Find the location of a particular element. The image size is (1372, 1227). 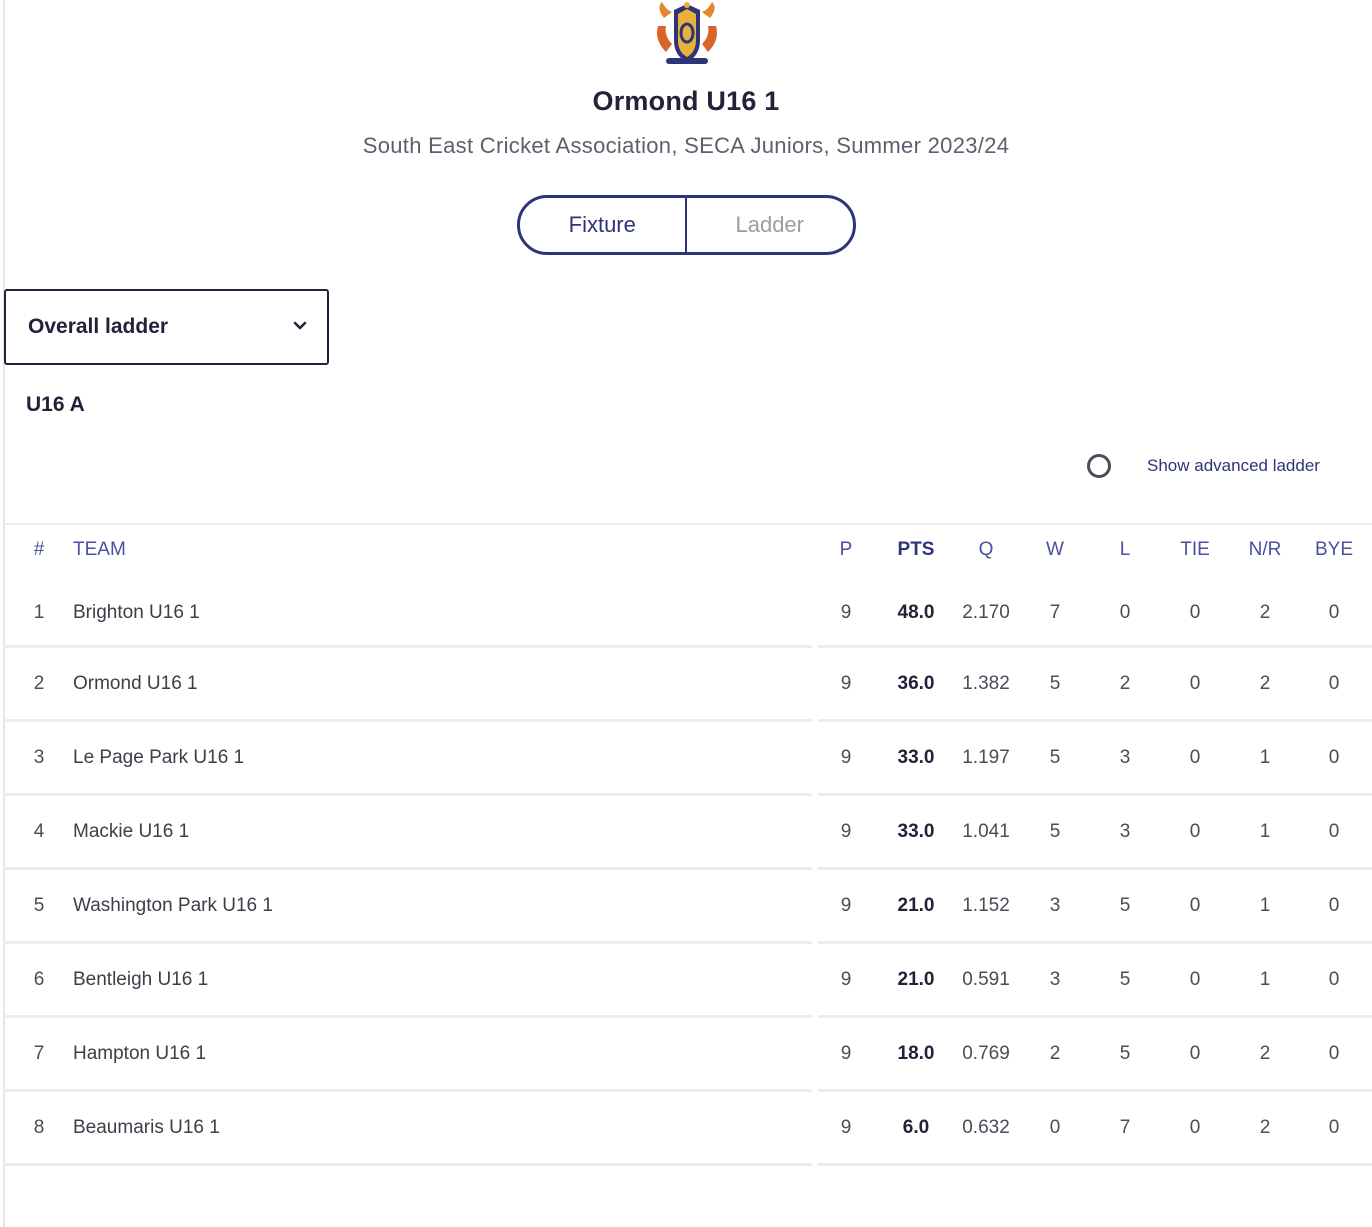

team-name: Washington Park U16 1 is located at coordinates (173, 905).